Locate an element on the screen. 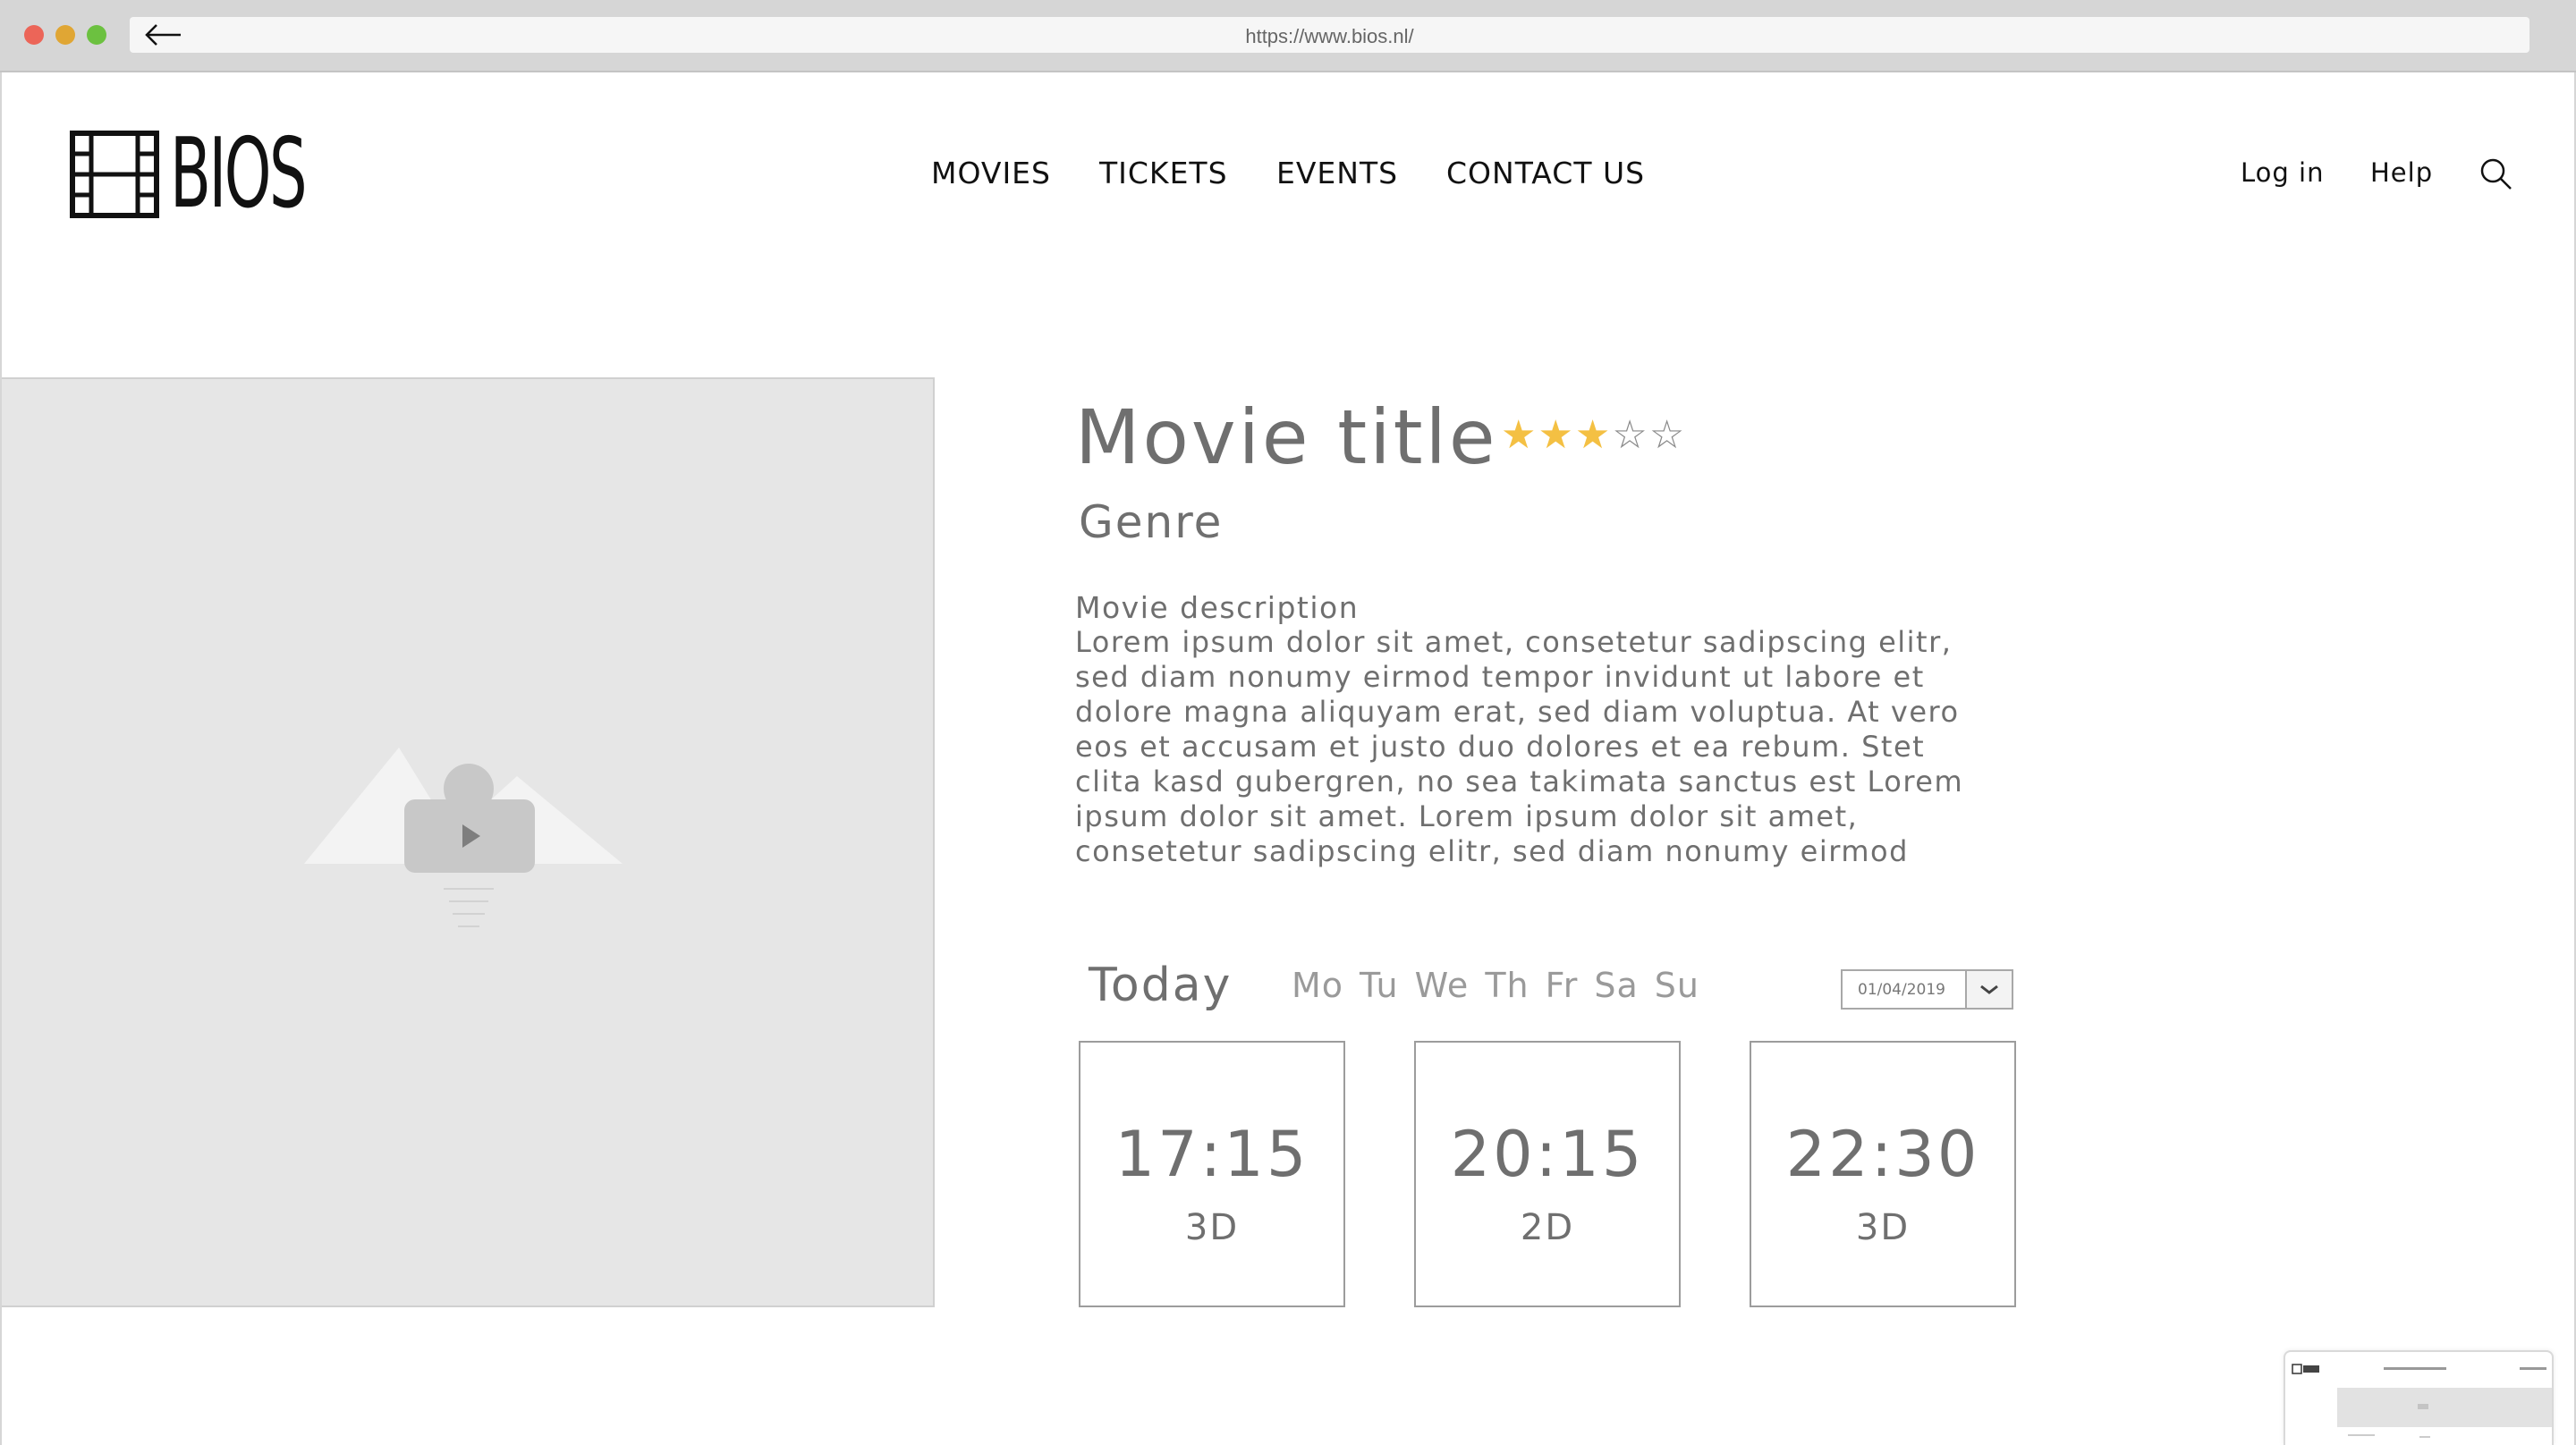  url-text: https://www.bios.nl/ is located at coordinates (1329, 36).